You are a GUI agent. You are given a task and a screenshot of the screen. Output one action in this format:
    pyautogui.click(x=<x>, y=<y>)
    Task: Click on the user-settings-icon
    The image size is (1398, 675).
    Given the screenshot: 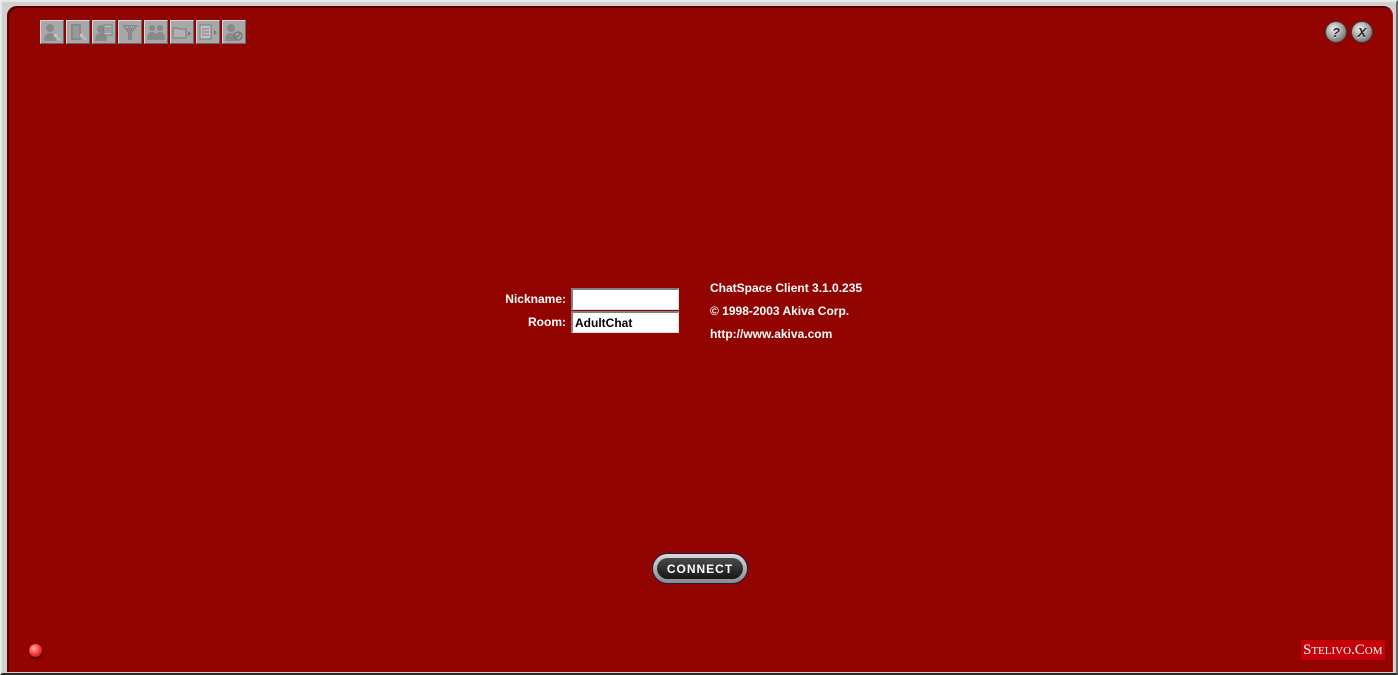 What is the action you would take?
    pyautogui.click(x=52, y=32)
    